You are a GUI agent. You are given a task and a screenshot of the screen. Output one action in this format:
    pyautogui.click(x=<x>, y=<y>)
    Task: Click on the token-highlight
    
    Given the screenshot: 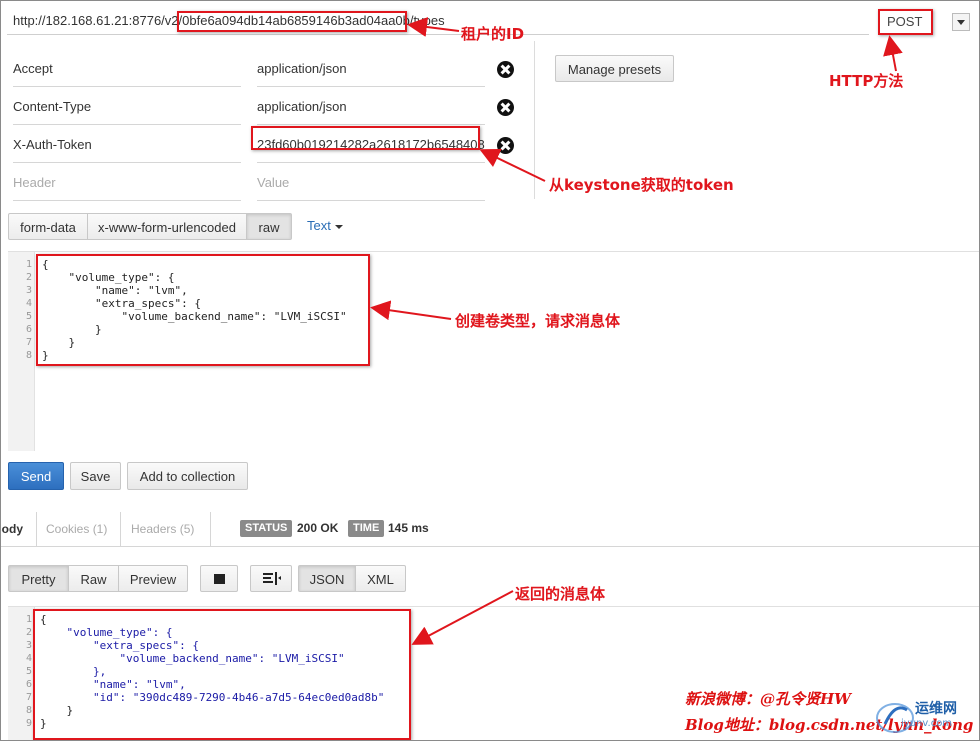 What is the action you would take?
    pyautogui.click(x=365, y=138)
    